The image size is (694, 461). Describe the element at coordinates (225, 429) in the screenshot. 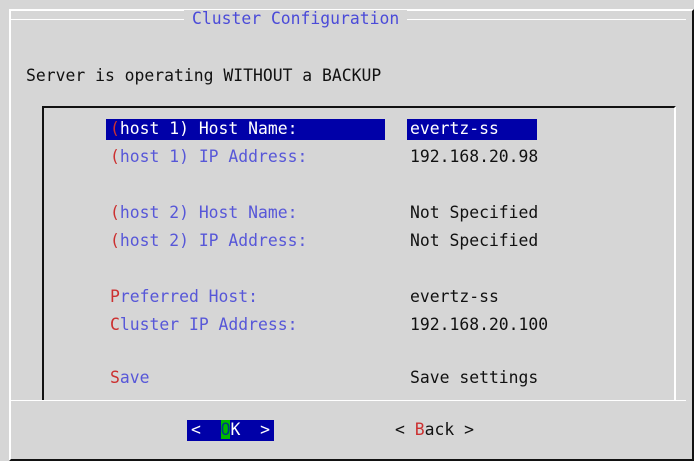

I see `ok-button-hotkey: O` at that location.